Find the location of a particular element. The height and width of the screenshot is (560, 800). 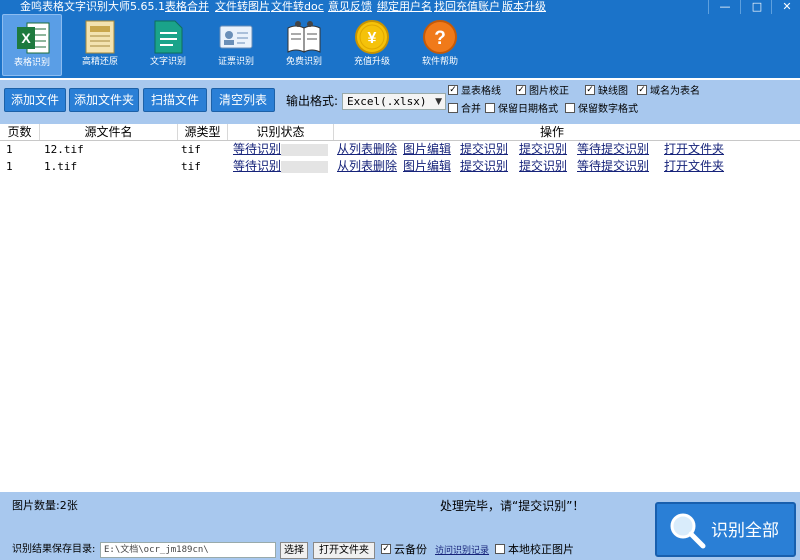

checkbox-show-grid-lines: ✓ is located at coordinates (453, 90).